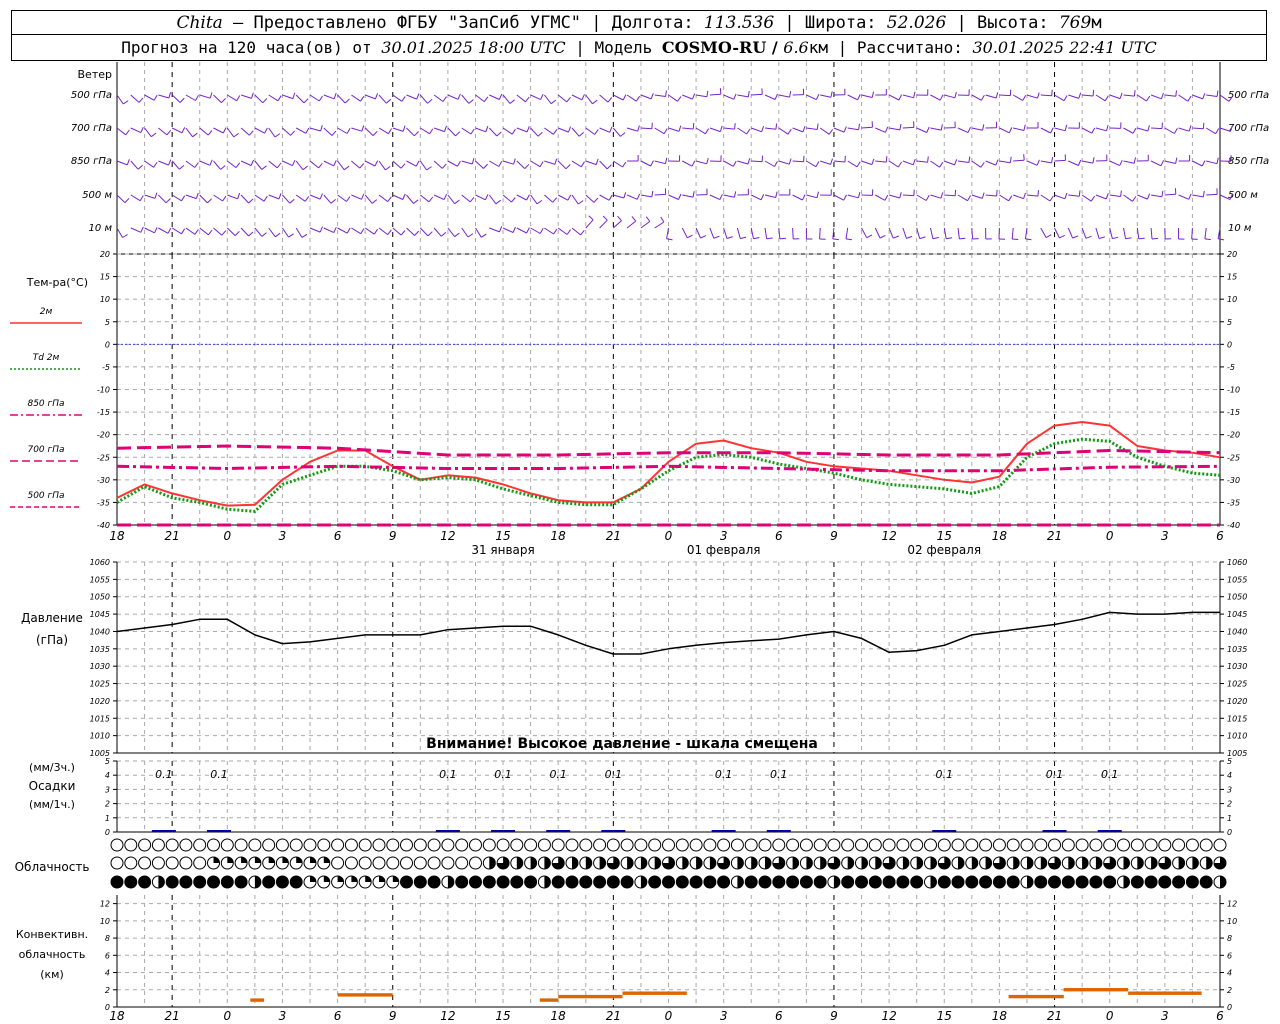  I want to click on y-tick-label-left: -5, so click(106, 367).